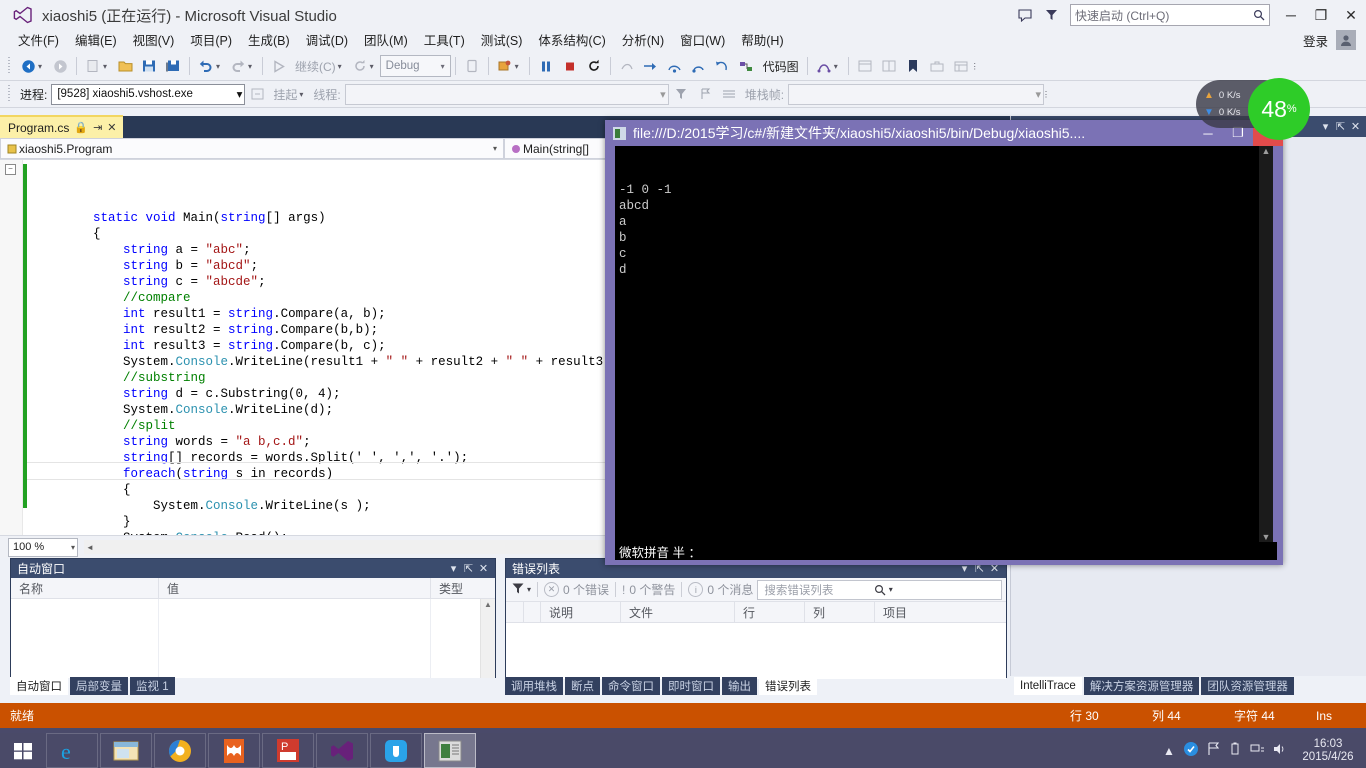  I want to click on navigate-back-icon, so click(28, 66).